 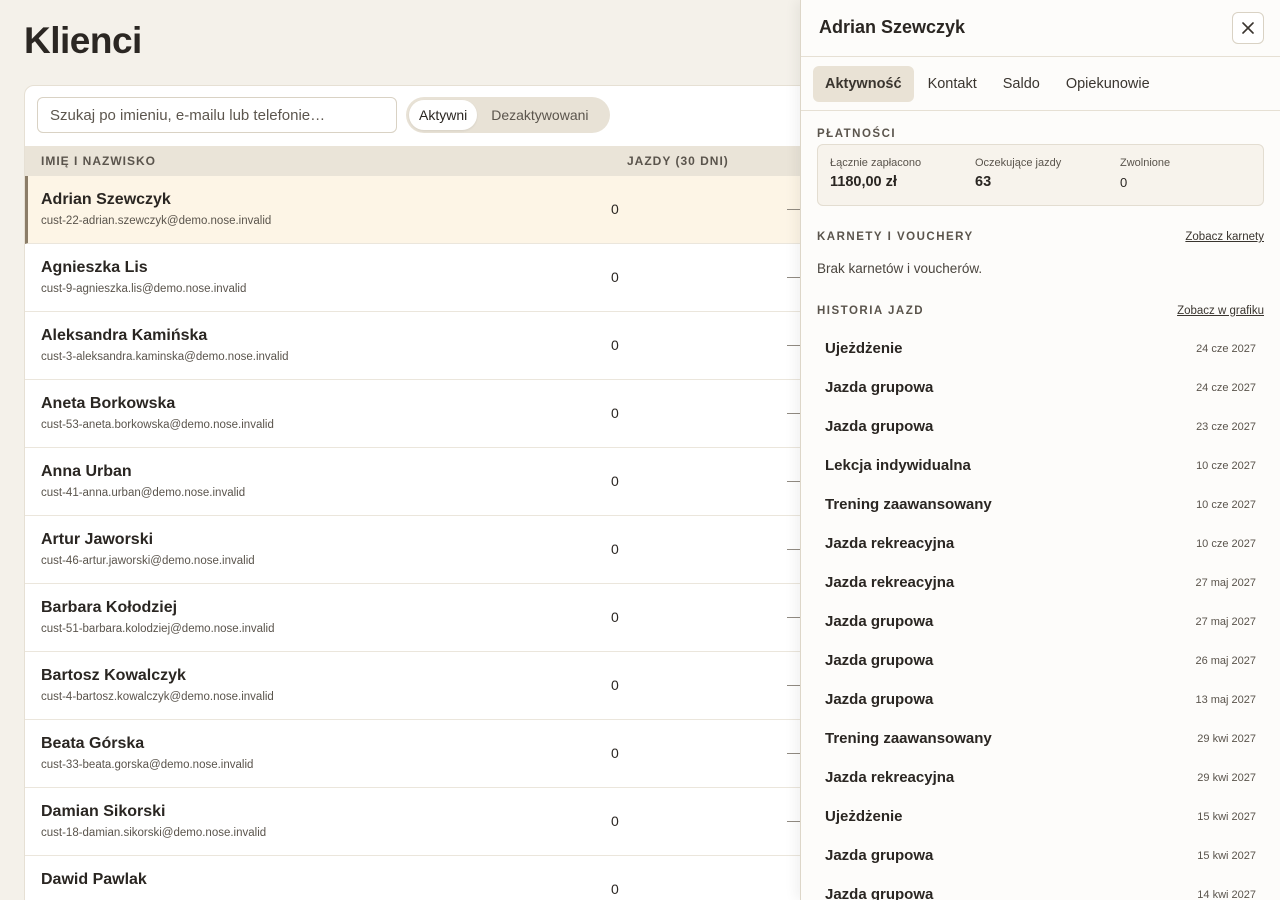 What do you see at coordinates (1224, 237) in the screenshot?
I see `view-passes-link: Zobacz karnety` at bounding box center [1224, 237].